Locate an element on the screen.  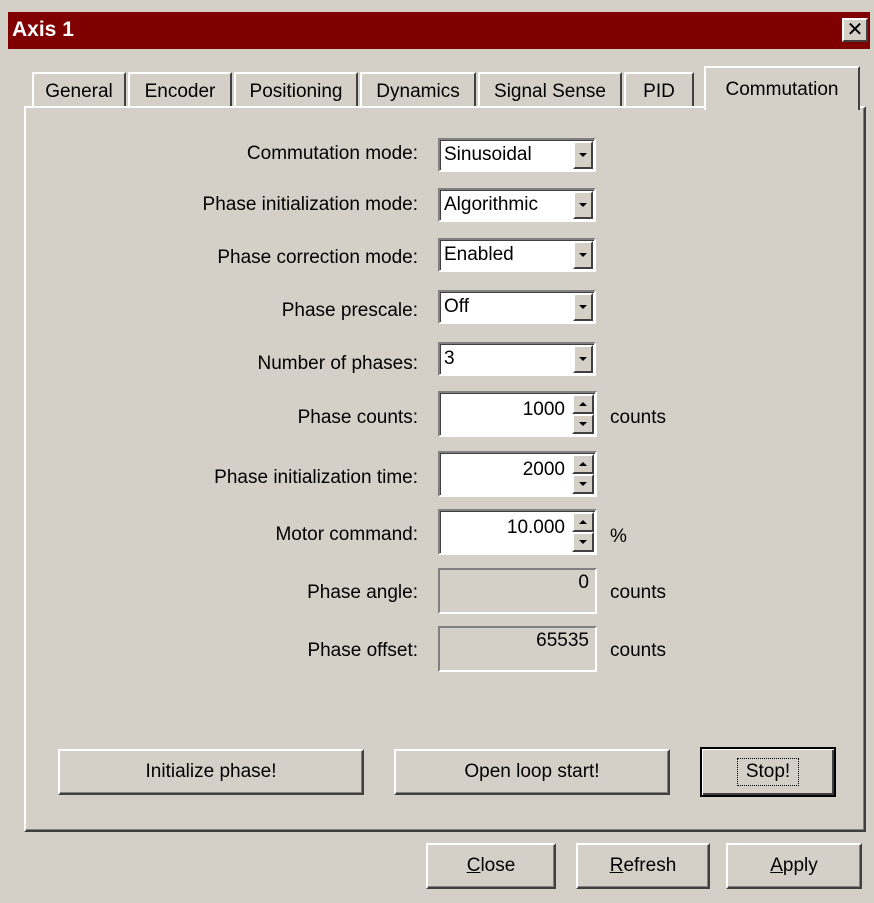
initialize-phase-label: Initialize phase! is located at coordinates (211, 771).